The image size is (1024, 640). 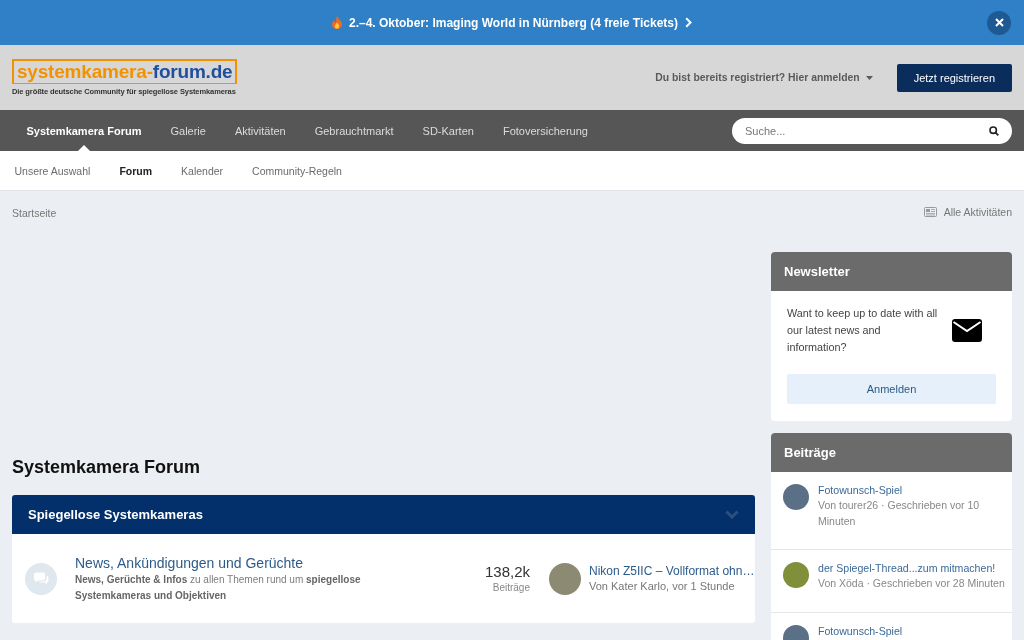 I want to click on nav-tab: SD-Karten, so click(x=448, y=130).